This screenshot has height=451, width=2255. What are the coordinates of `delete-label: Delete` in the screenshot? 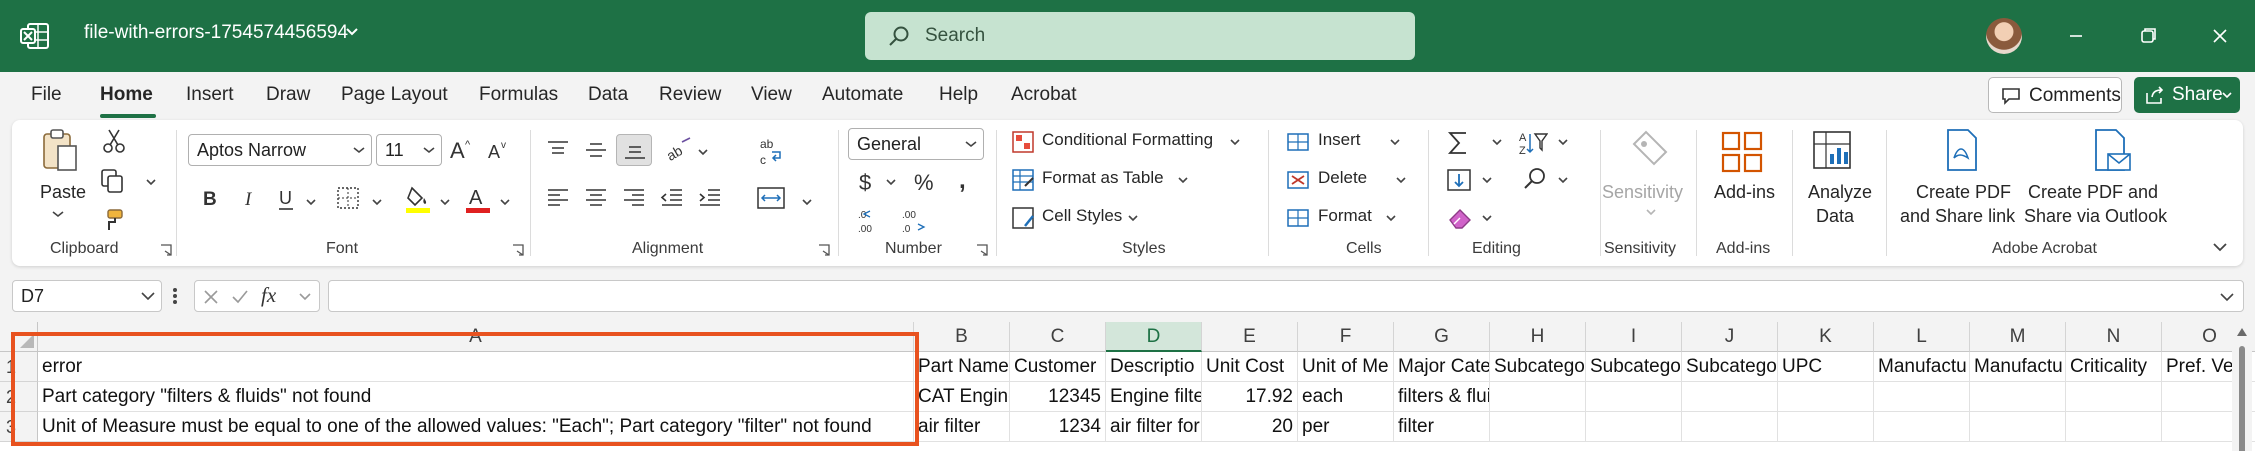 It's located at (1342, 178).